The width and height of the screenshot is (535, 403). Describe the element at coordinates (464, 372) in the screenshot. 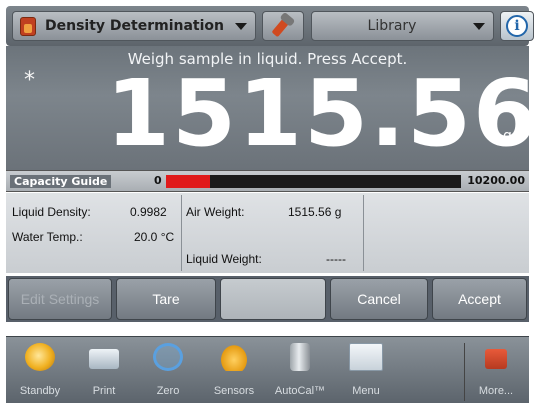

I see `toolbar-divider` at that location.